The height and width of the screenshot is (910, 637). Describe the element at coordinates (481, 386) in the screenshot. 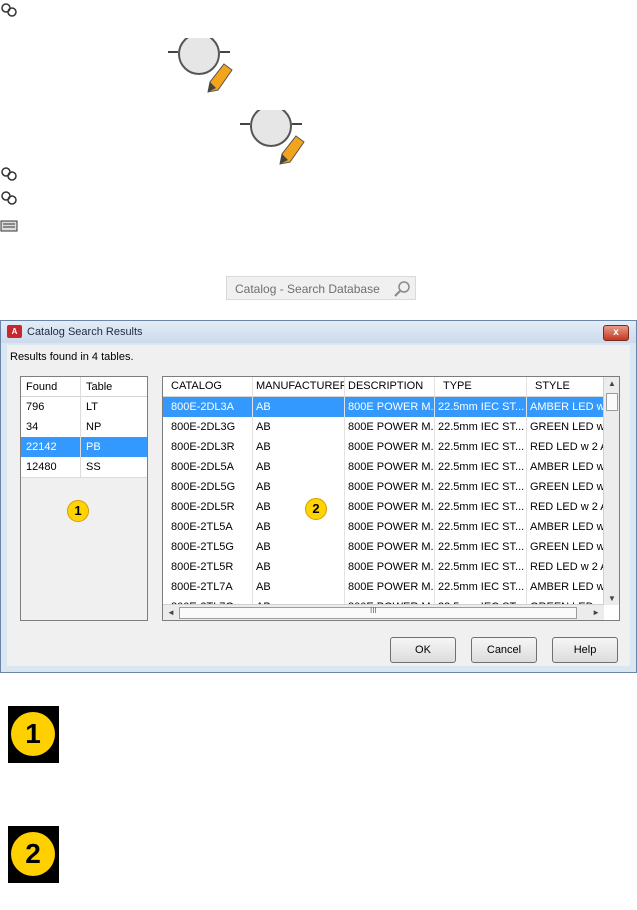

I see `column-header-type: TYPE` at that location.